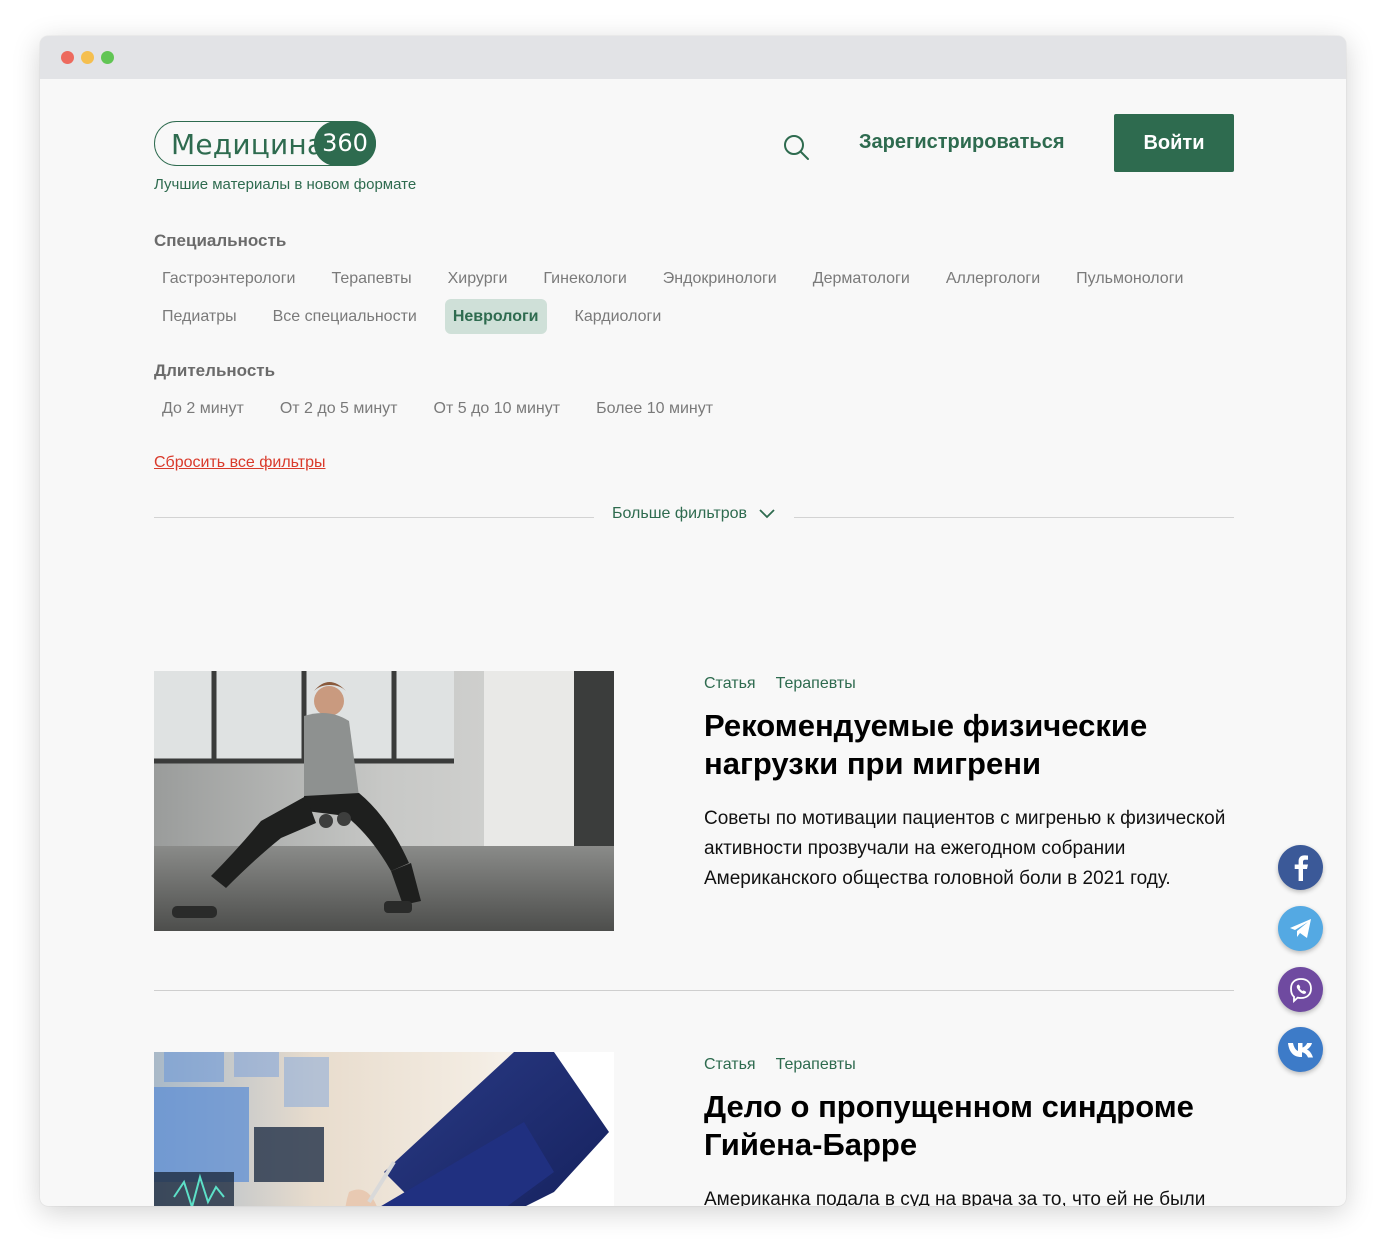 This screenshot has height=1250, width=1386. Describe the element at coordinates (228, 278) in the screenshot. I see `specialty-chip: Гастроэнтерологи` at that location.